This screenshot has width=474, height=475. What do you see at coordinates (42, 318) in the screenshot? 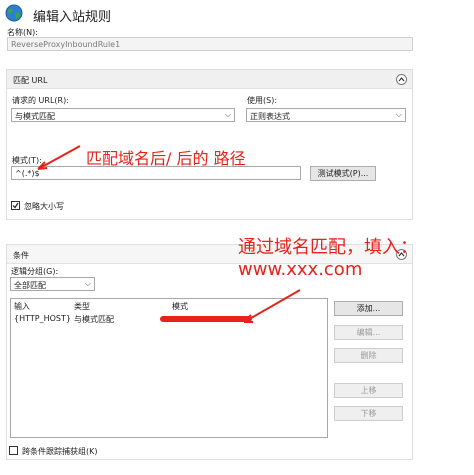
I see `row-input-cell: {HTTP_HOST}` at bounding box center [42, 318].